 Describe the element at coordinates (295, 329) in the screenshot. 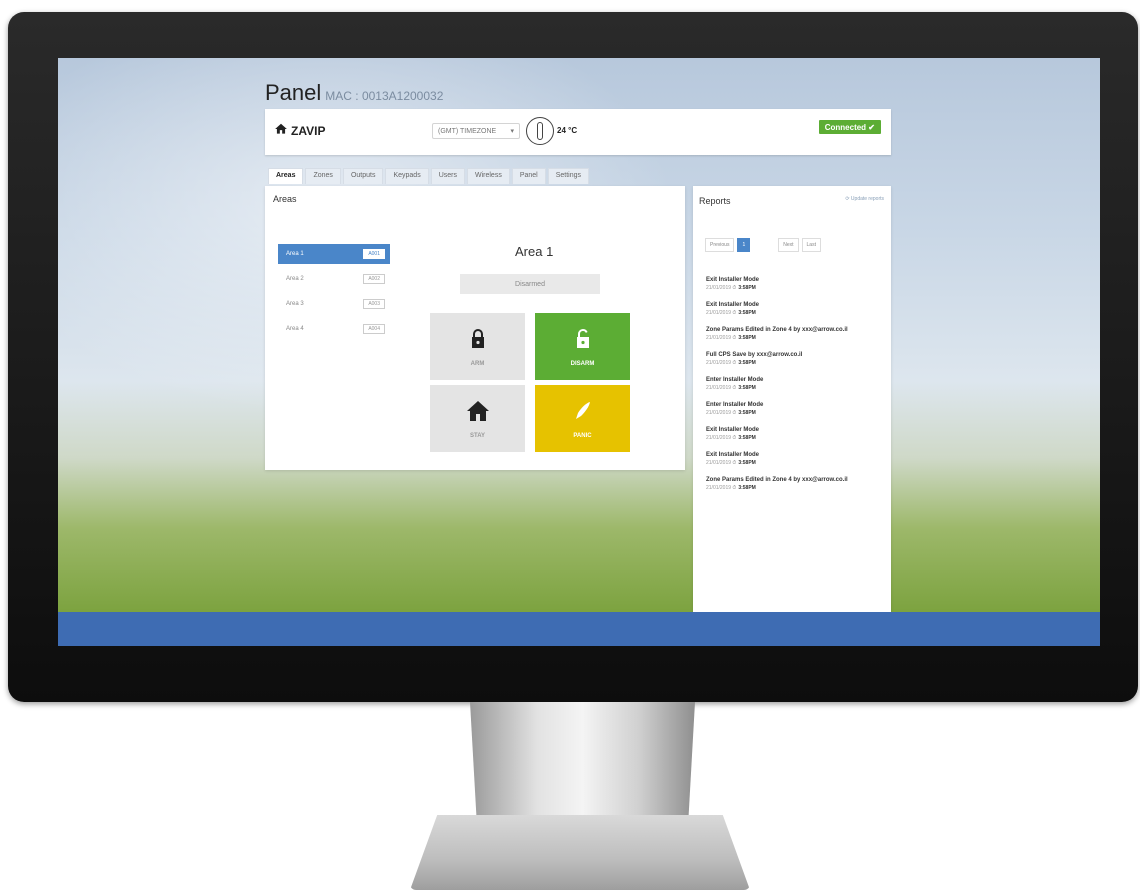

I see `area-item-label: Area 4` at that location.